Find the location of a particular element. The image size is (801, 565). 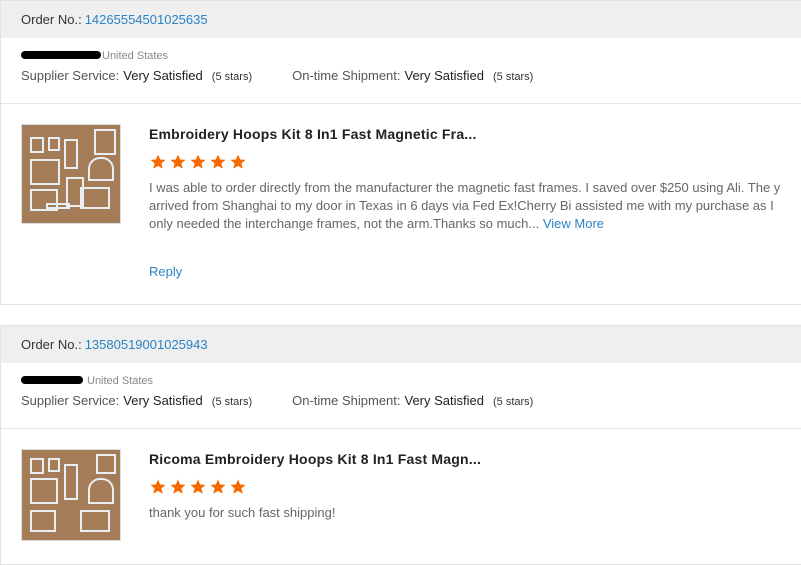

order-number-link: 14265554501025635 is located at coordinates (146, 19).